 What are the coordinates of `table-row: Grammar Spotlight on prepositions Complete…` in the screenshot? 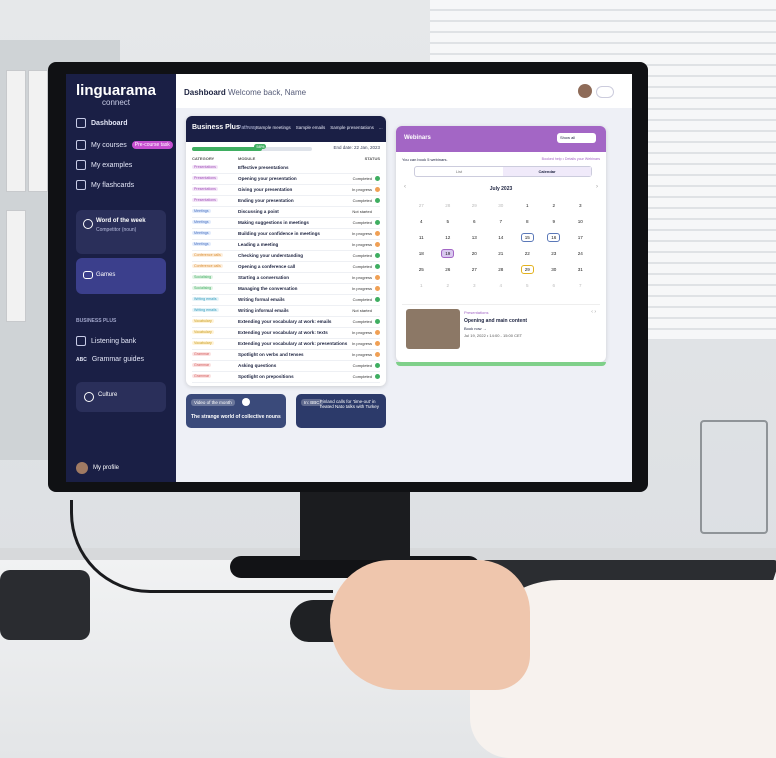 It's located at (286, 377).